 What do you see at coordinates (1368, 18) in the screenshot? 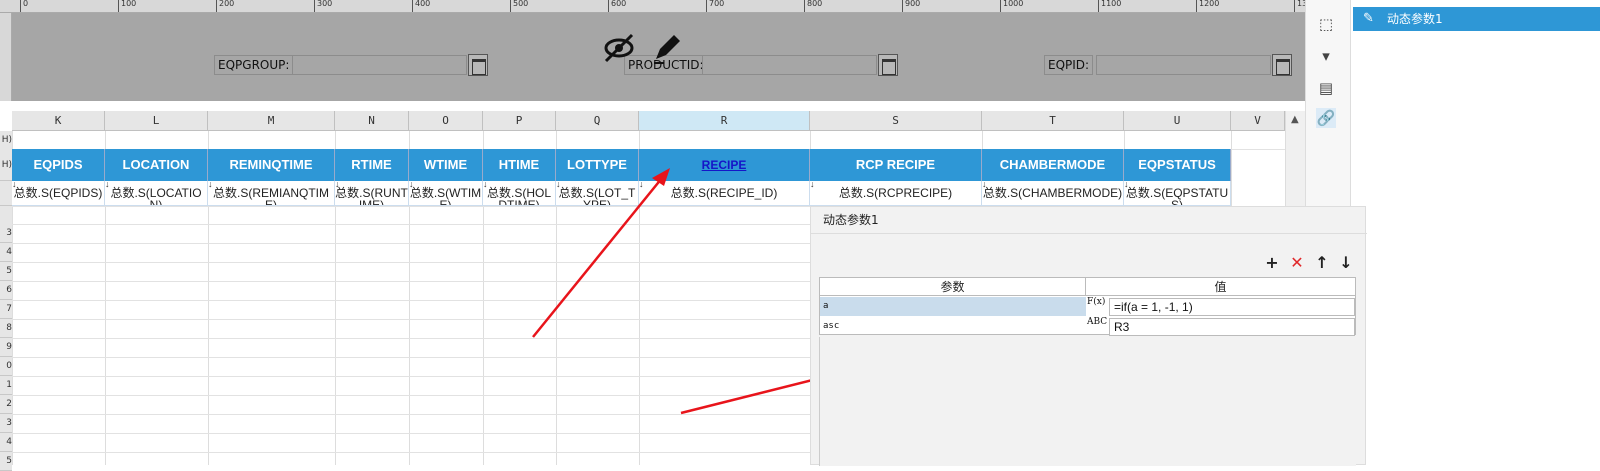
I see `pencil-icon: ✎` at bounding box center [1368, 18].